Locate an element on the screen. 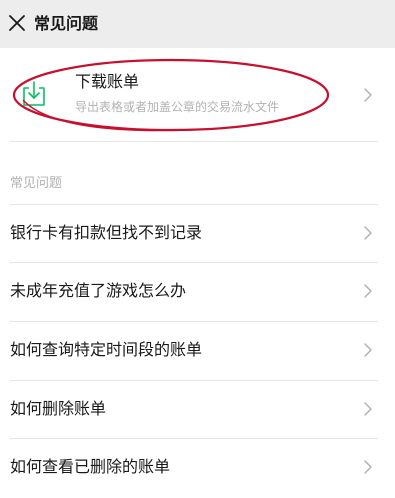  faq-item-label: 如何查询特定时间段的账单 is located at coordinates (106, 349).